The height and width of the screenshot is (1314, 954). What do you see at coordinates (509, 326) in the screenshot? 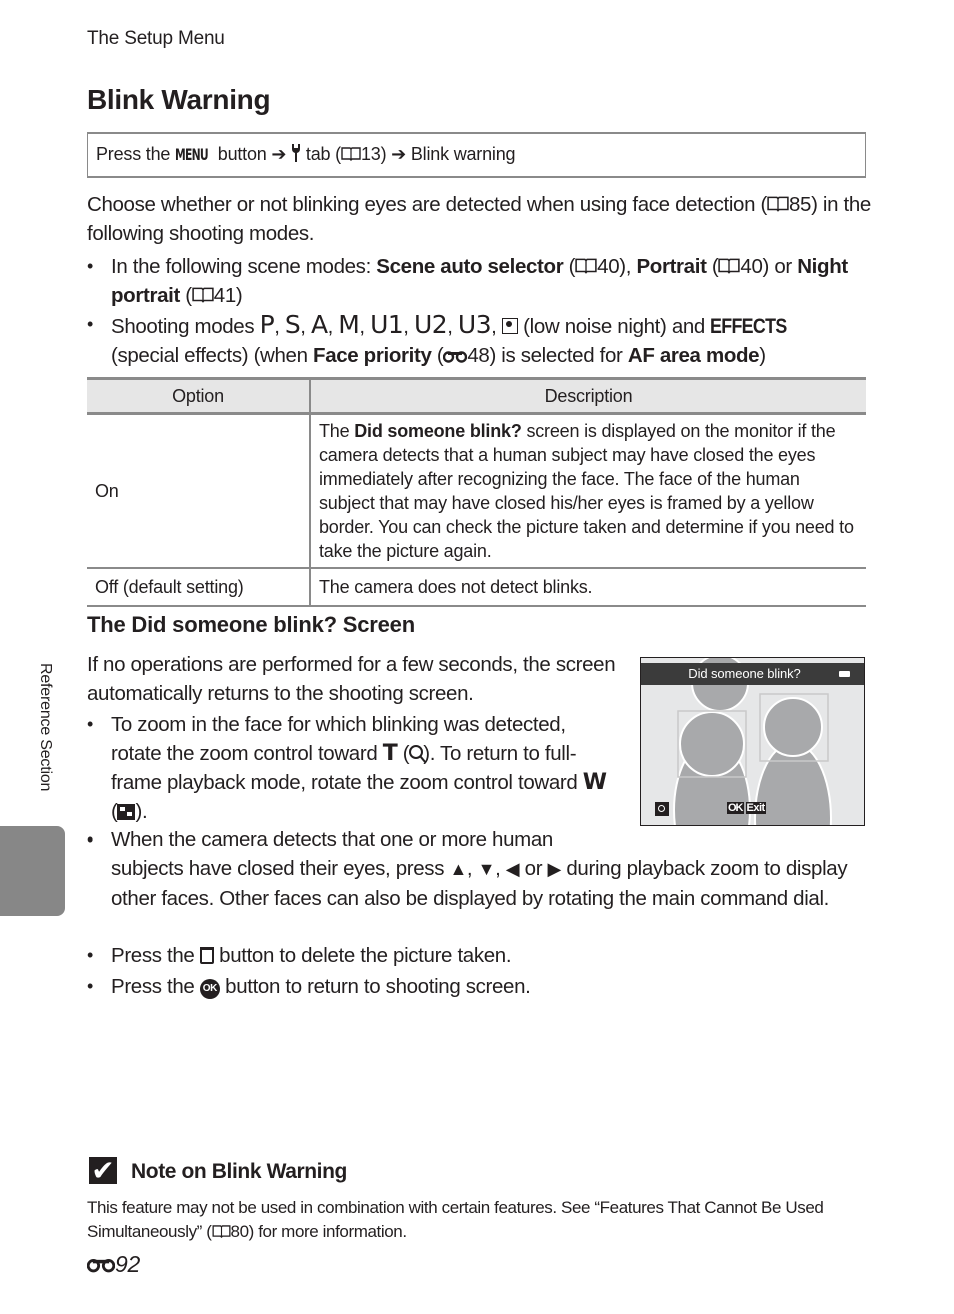
I see `low-noise-night-icon` at bounding box center [509, 326].